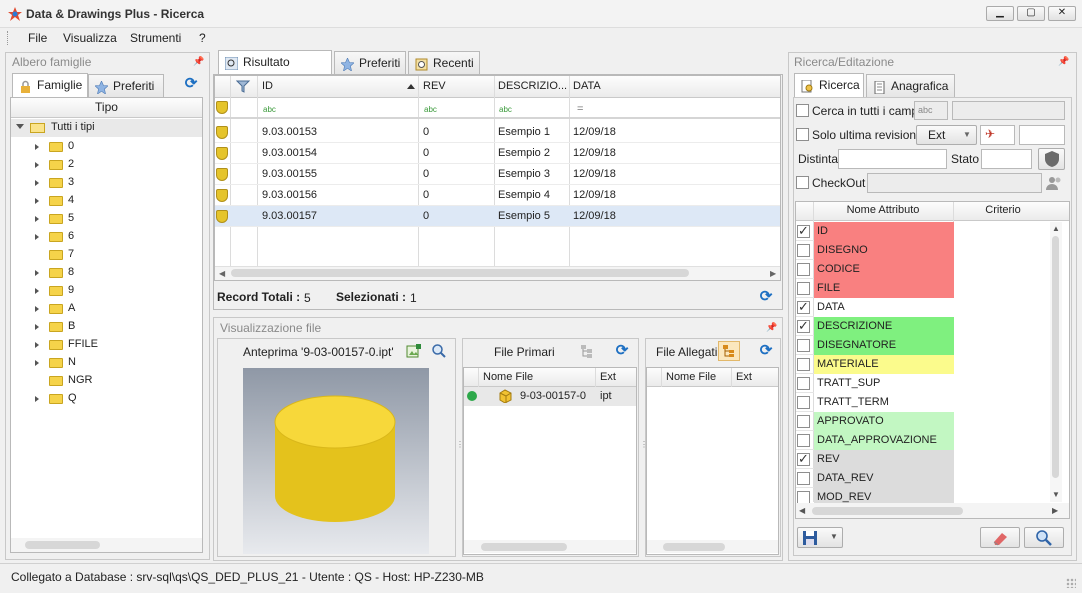 The height and width of the screenshot is (593, 1082). Describe the element at coordinates (923, 478) in the screenshot. I see `attribute-row: DATA_REV` at that location.